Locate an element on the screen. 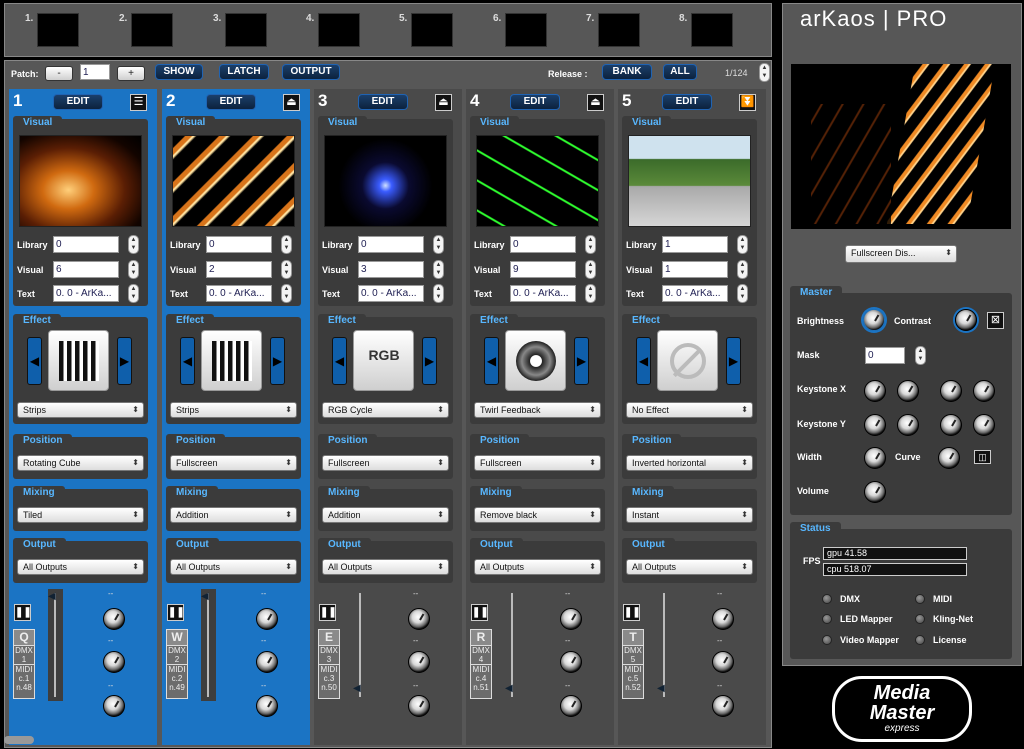  mask-field: 0 is located at coordinates (885, 355).